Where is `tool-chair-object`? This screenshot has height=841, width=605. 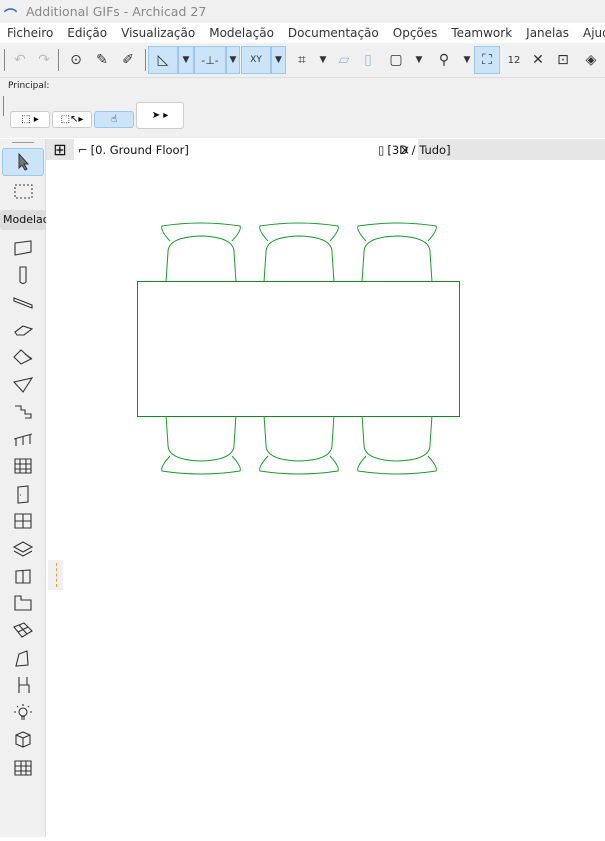 tool-chair-object is located at coordinates (23, 685).